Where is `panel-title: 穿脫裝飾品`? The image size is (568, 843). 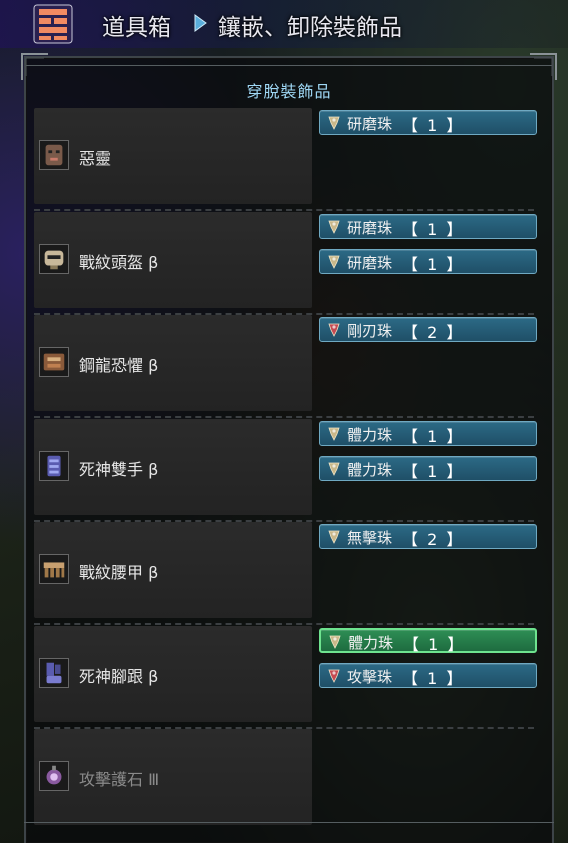 panel-title: 穿脫裝飾品 is located at coordinates (289, 91).